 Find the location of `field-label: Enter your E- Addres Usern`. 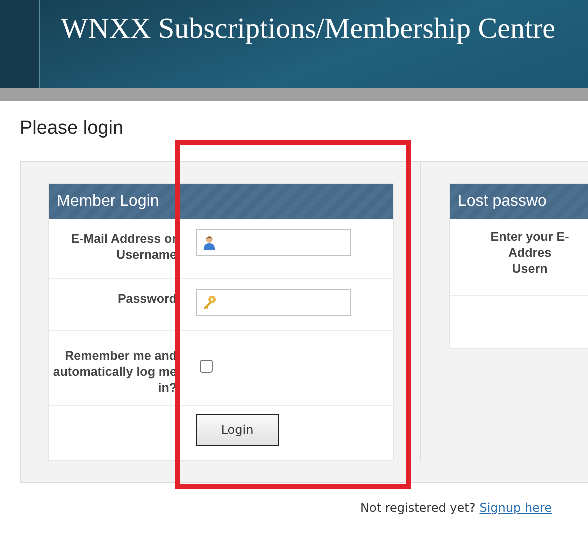

field-label: Enter your E- Addres Usern is located at coordinates (530, 253).